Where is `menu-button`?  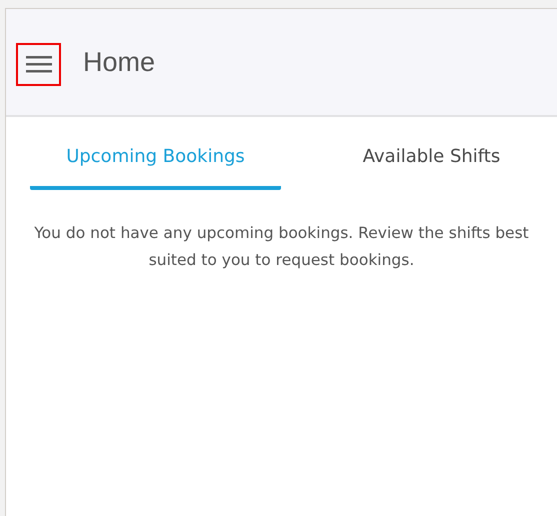 menu-button is located at coordinates (38, 64).